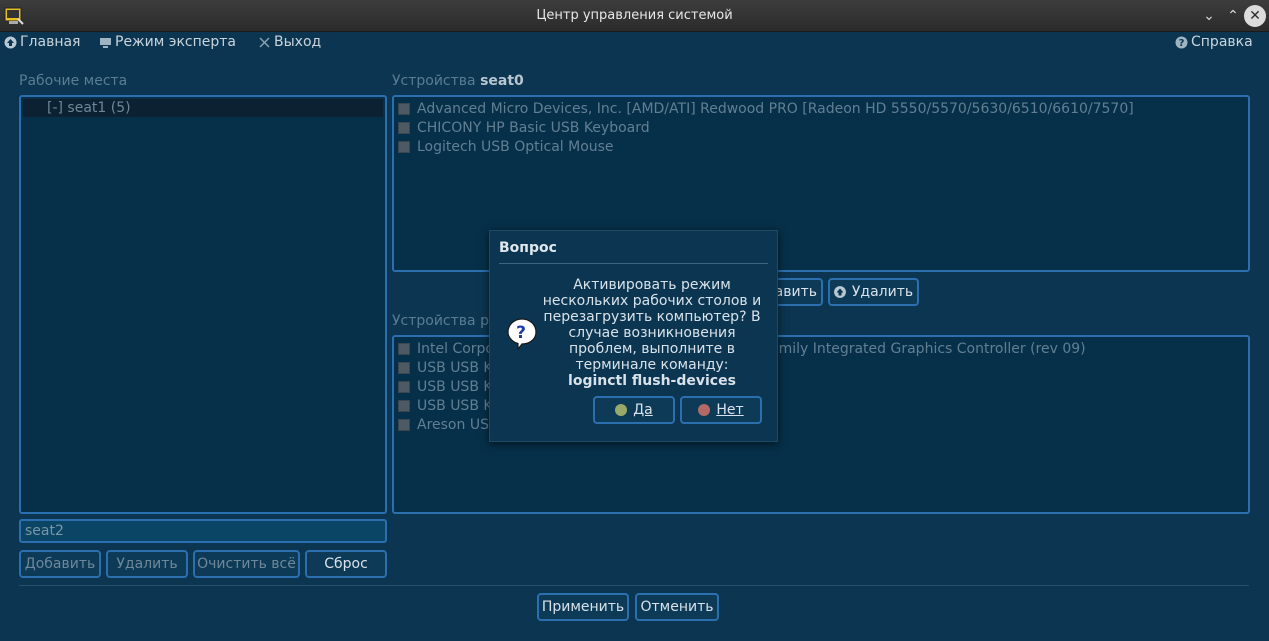 Image resolution: width=1269 pixels, height=641 pixels. I want to click on dialog-title: Вопрос, so click(528, 248).